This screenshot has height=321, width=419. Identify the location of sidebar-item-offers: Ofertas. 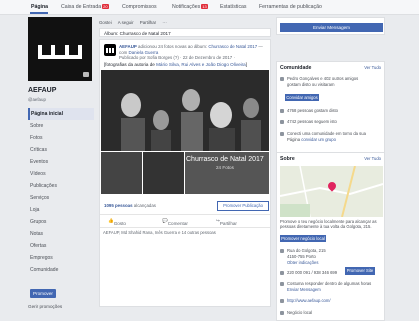
(61, 246).